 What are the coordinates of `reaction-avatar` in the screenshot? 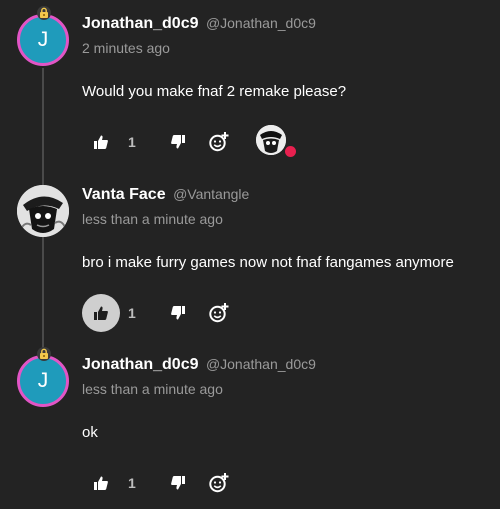 It's located at (271, 140).